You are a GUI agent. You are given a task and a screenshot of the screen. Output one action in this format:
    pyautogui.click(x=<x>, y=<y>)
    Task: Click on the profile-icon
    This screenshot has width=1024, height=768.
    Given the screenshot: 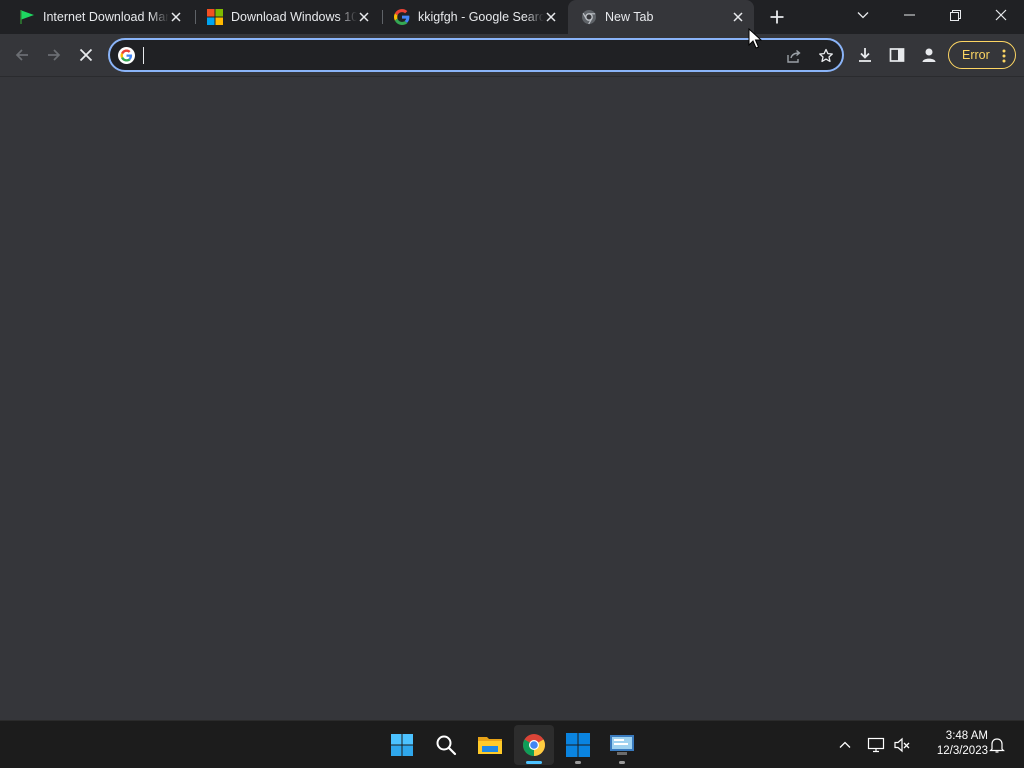 What is the action you would take?
    pyautogui.click(x=929, y=55)
    